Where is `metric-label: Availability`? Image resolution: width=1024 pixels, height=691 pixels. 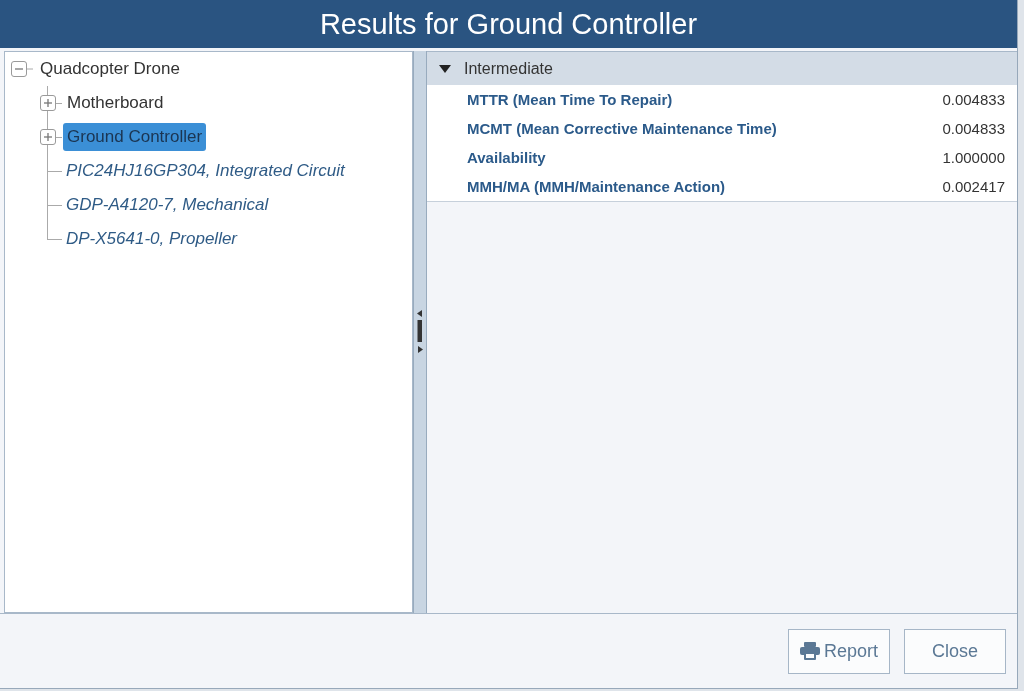 metric-label: Availability is located at coordinates (506, 157).